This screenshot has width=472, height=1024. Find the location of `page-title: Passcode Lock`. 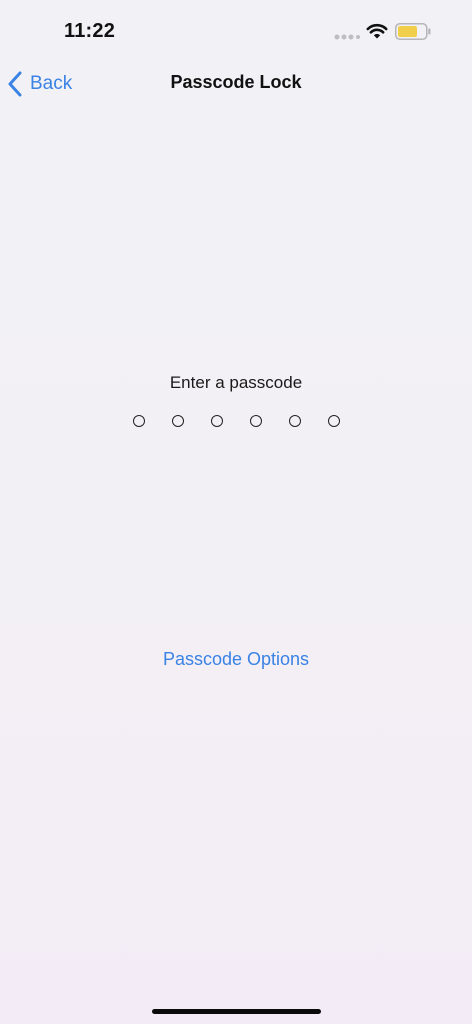

page-title: Passcode Lock is located at coordinates (236, 82).